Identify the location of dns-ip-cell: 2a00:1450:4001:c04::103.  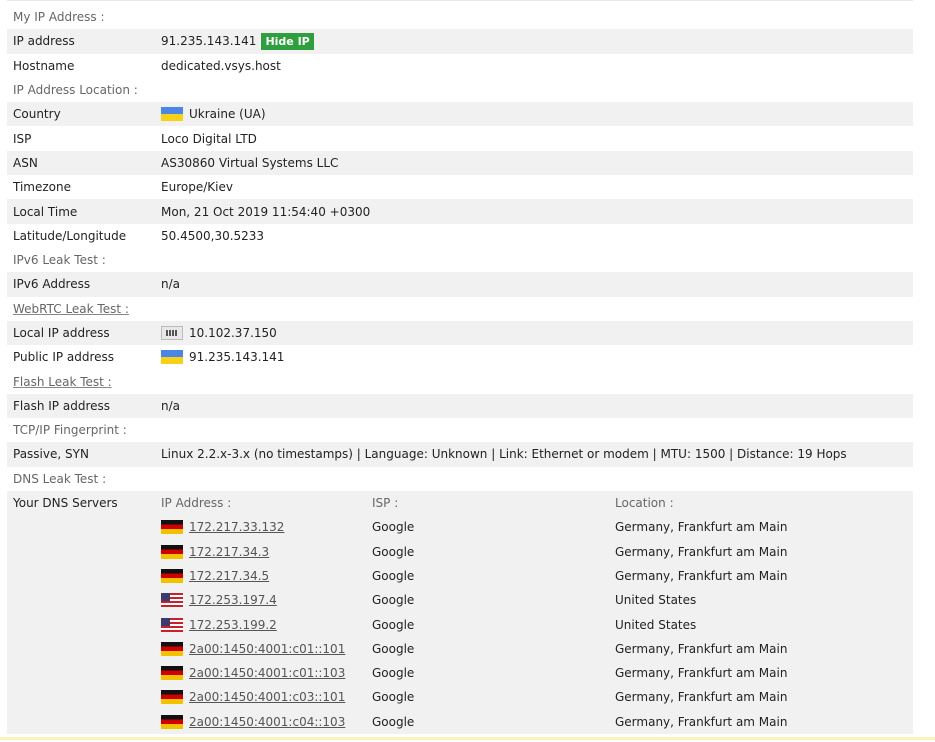
(265, 721).